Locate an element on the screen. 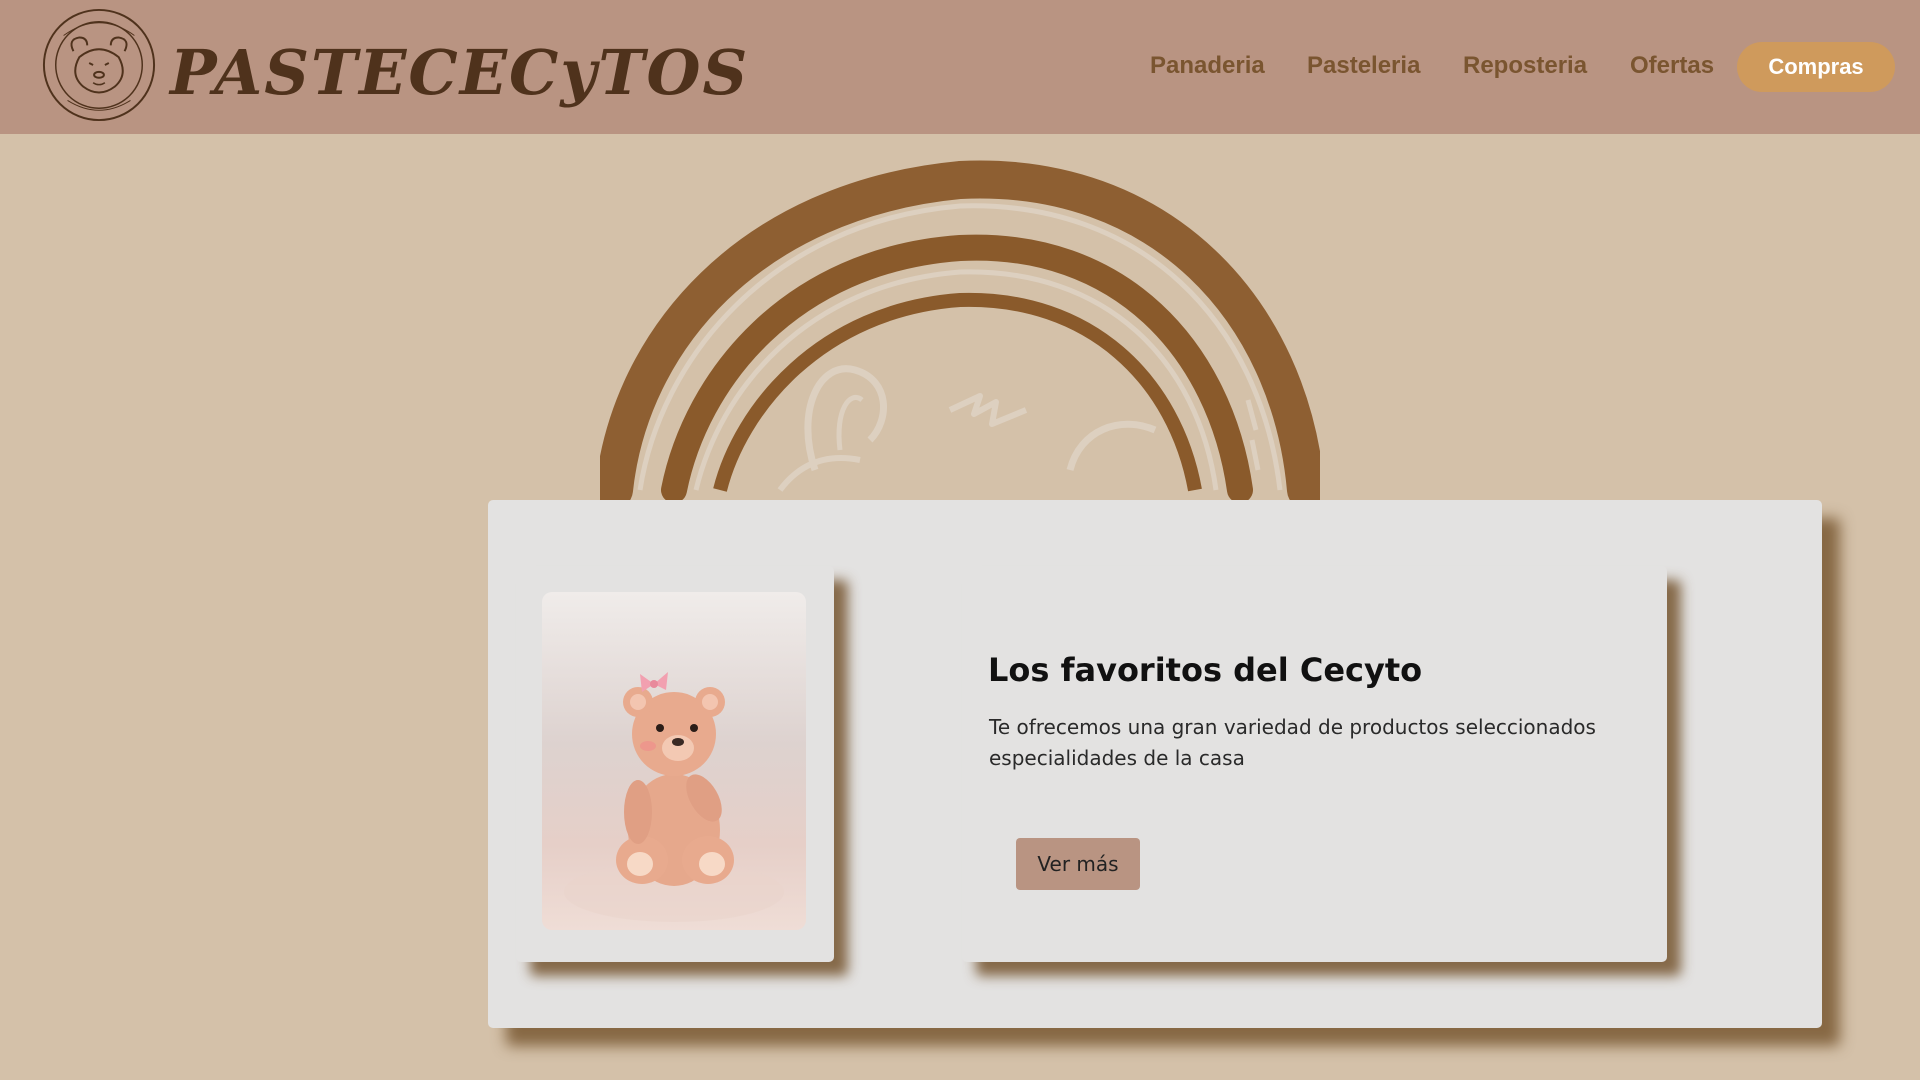  ver-mas-button: Ver más is located at coordinates (1078, 864).